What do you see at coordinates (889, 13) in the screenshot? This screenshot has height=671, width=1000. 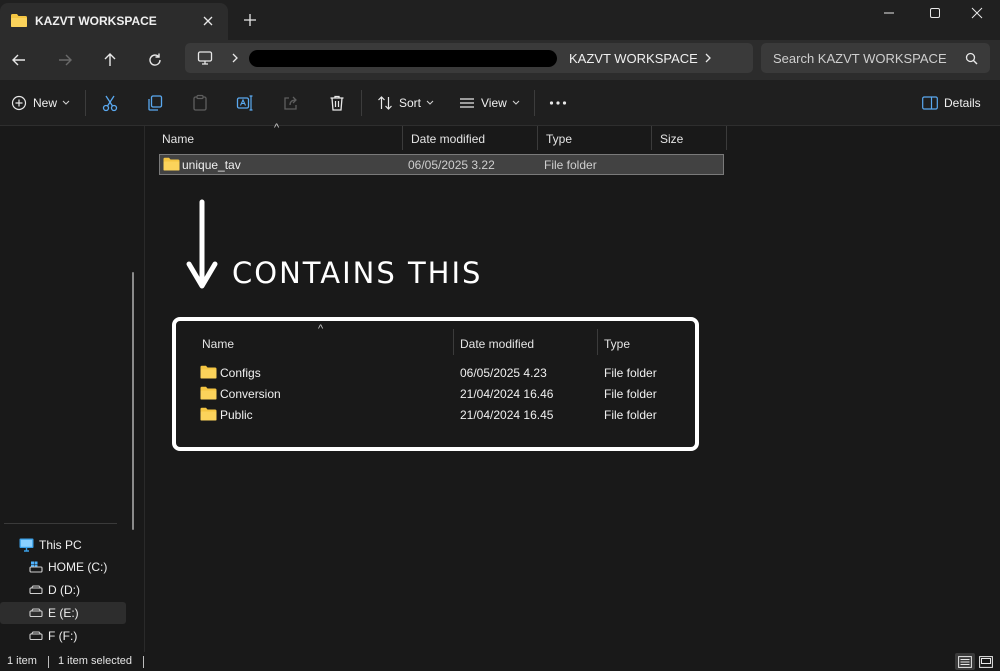 I see `minimize-icon` at bounding box center [889, 13].